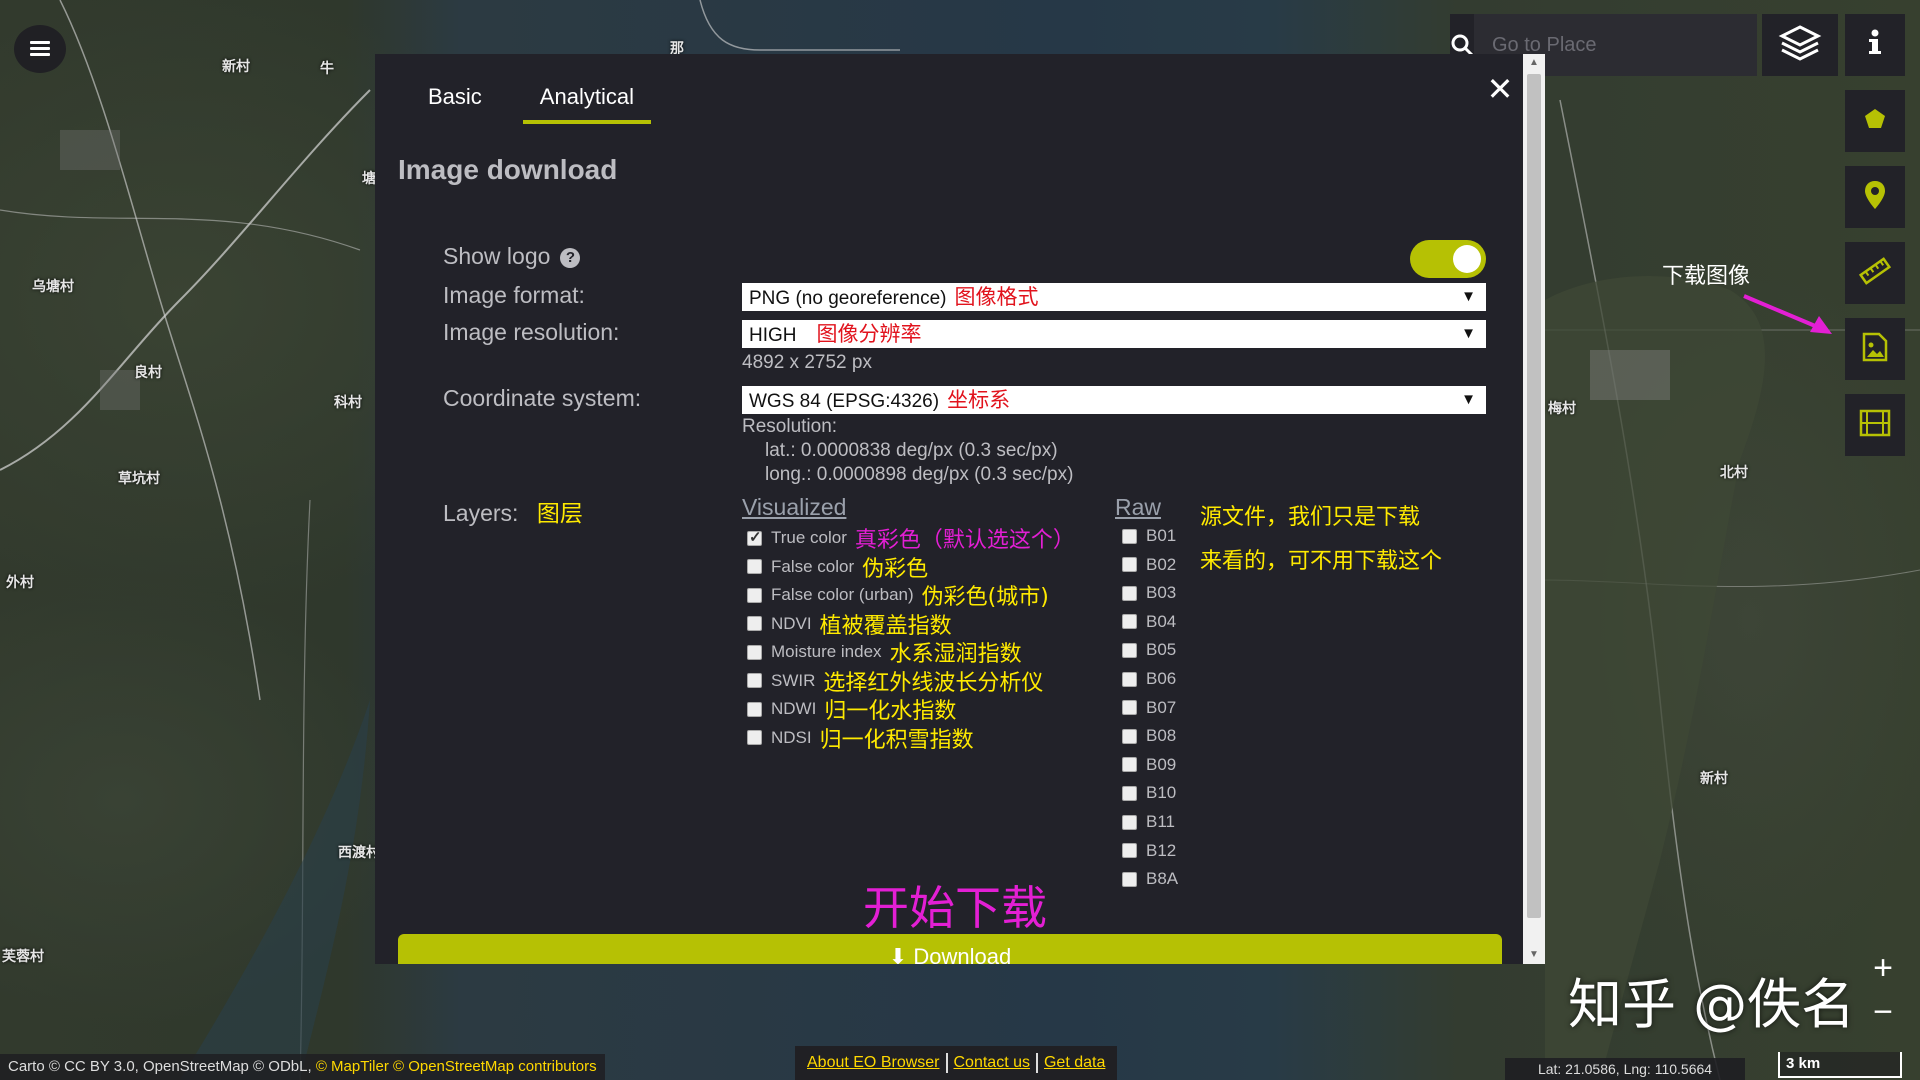  Describe the element at coordinates (348, 403) in the screenshot. I see `place-label: 科村` at that location.